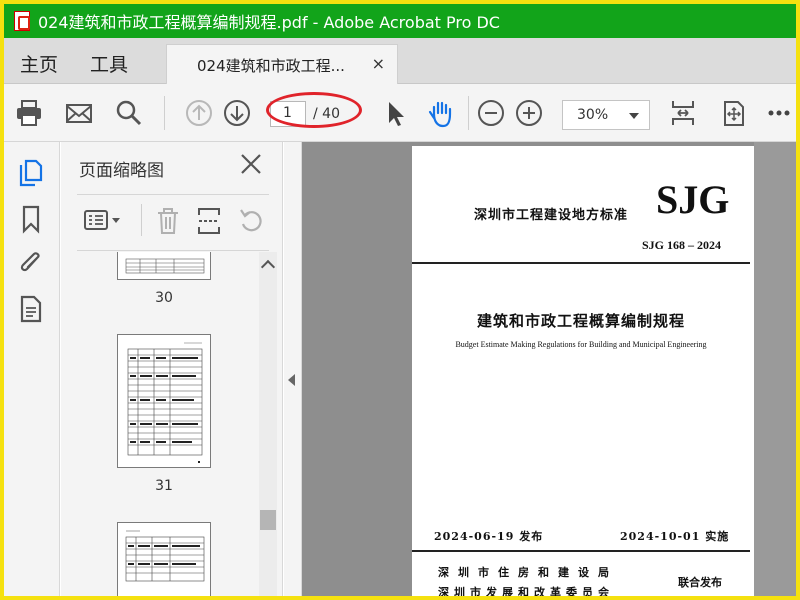 The width and height of the screenshot is (800, 600). Describe the element at coordinates (109, 63) in the screenshot. I see `menu-tools: 工具` at that location.